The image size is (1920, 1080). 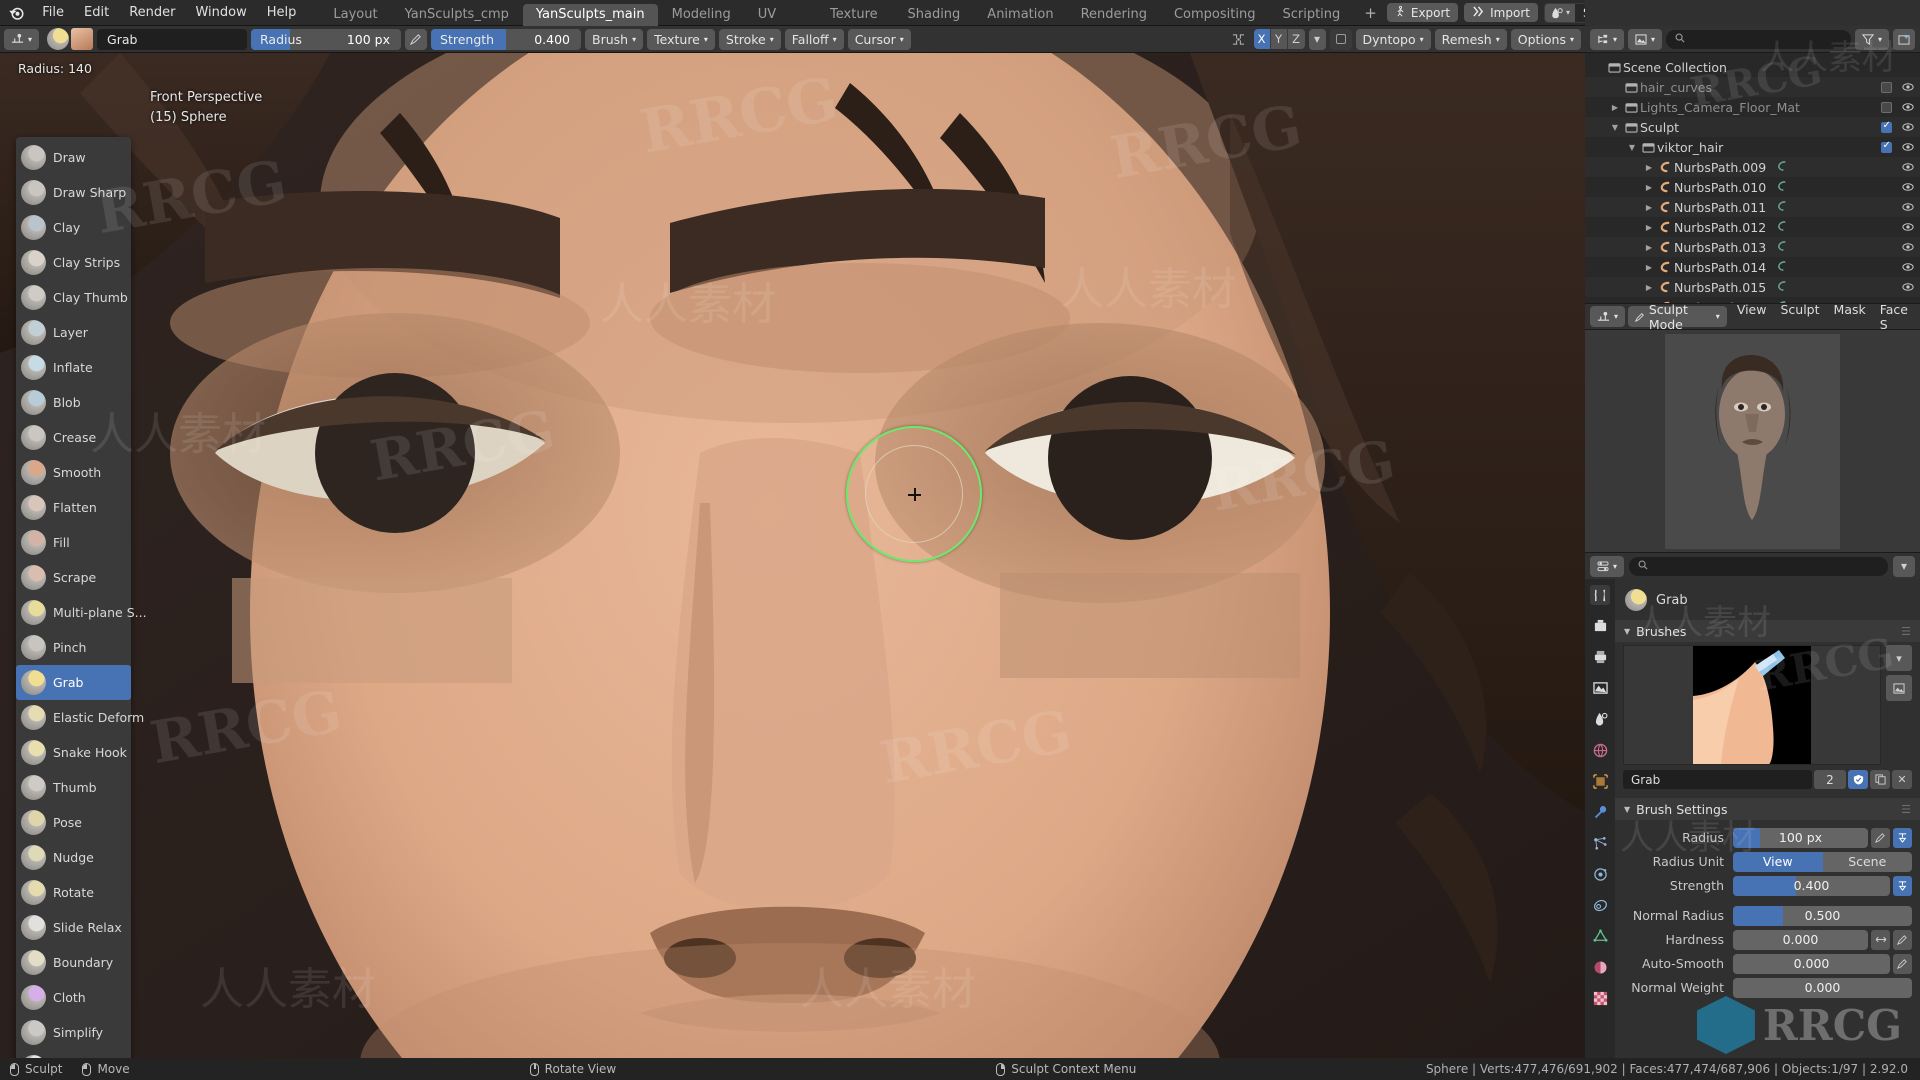 What do you see at coordinates (73, 1054) in the screenshot?
I see `tool-mask: Mask` at bounding box center [73, 1054].